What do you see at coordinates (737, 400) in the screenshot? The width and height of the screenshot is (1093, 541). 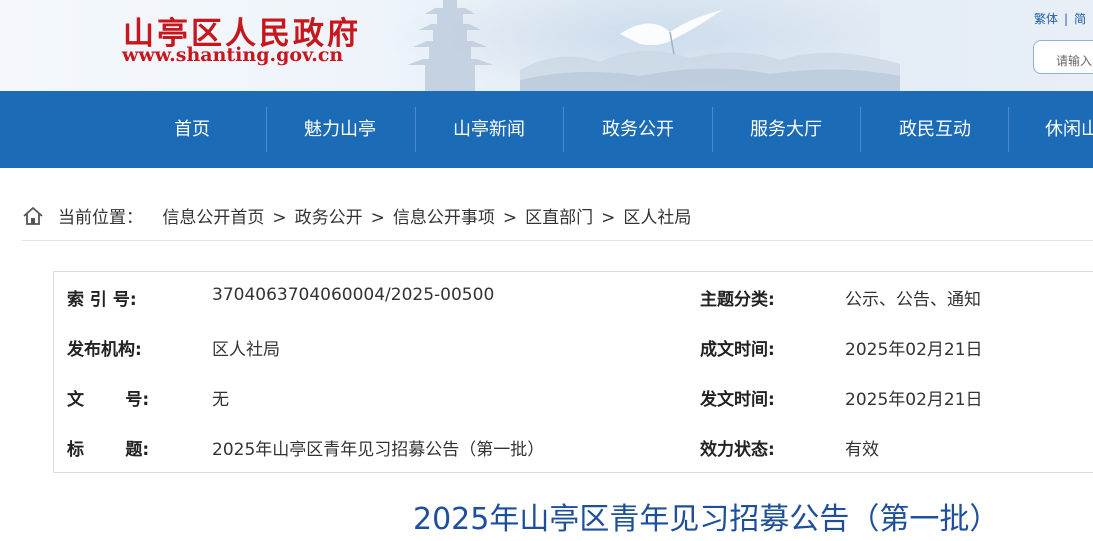 I see `issued-date-label: 发文时间:` at bounding box center [737, 400].